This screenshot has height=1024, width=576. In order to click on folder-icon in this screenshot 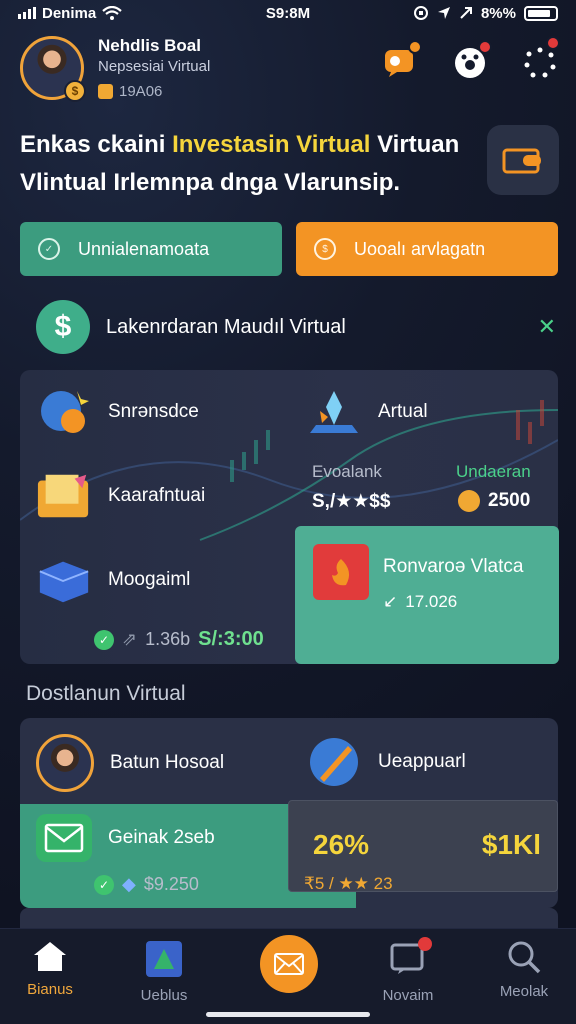, I will do `click(64, 496)`.